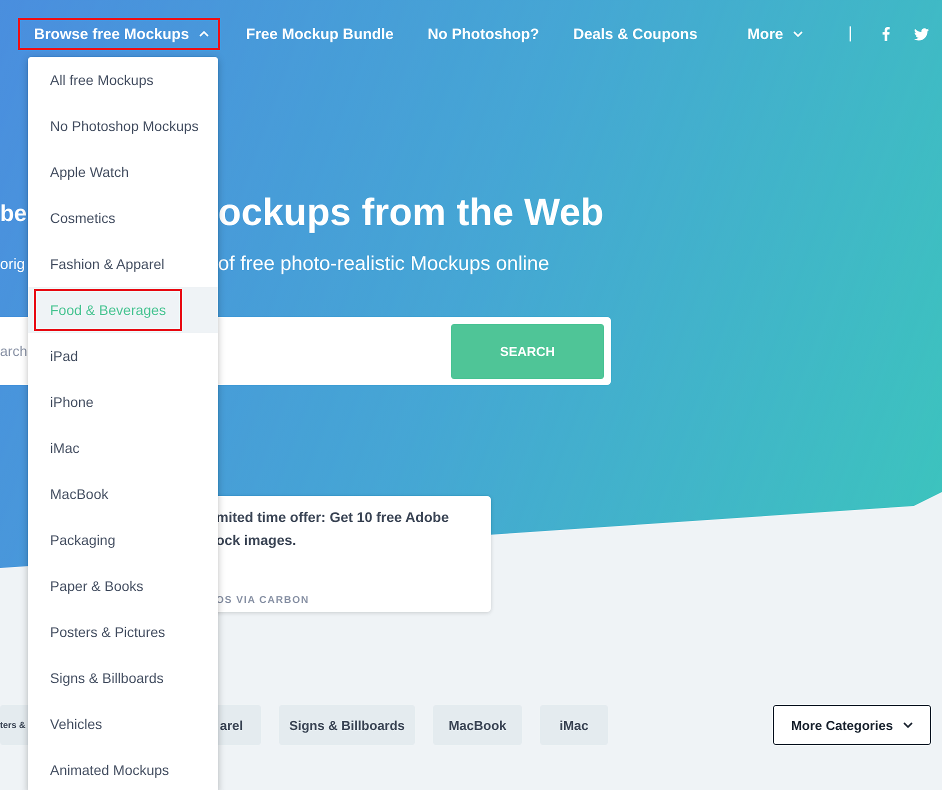 Image resolution: width=942 pixels, height=790 pixels. I want to click on menu-item: Paper & Books, so click(97, 586).